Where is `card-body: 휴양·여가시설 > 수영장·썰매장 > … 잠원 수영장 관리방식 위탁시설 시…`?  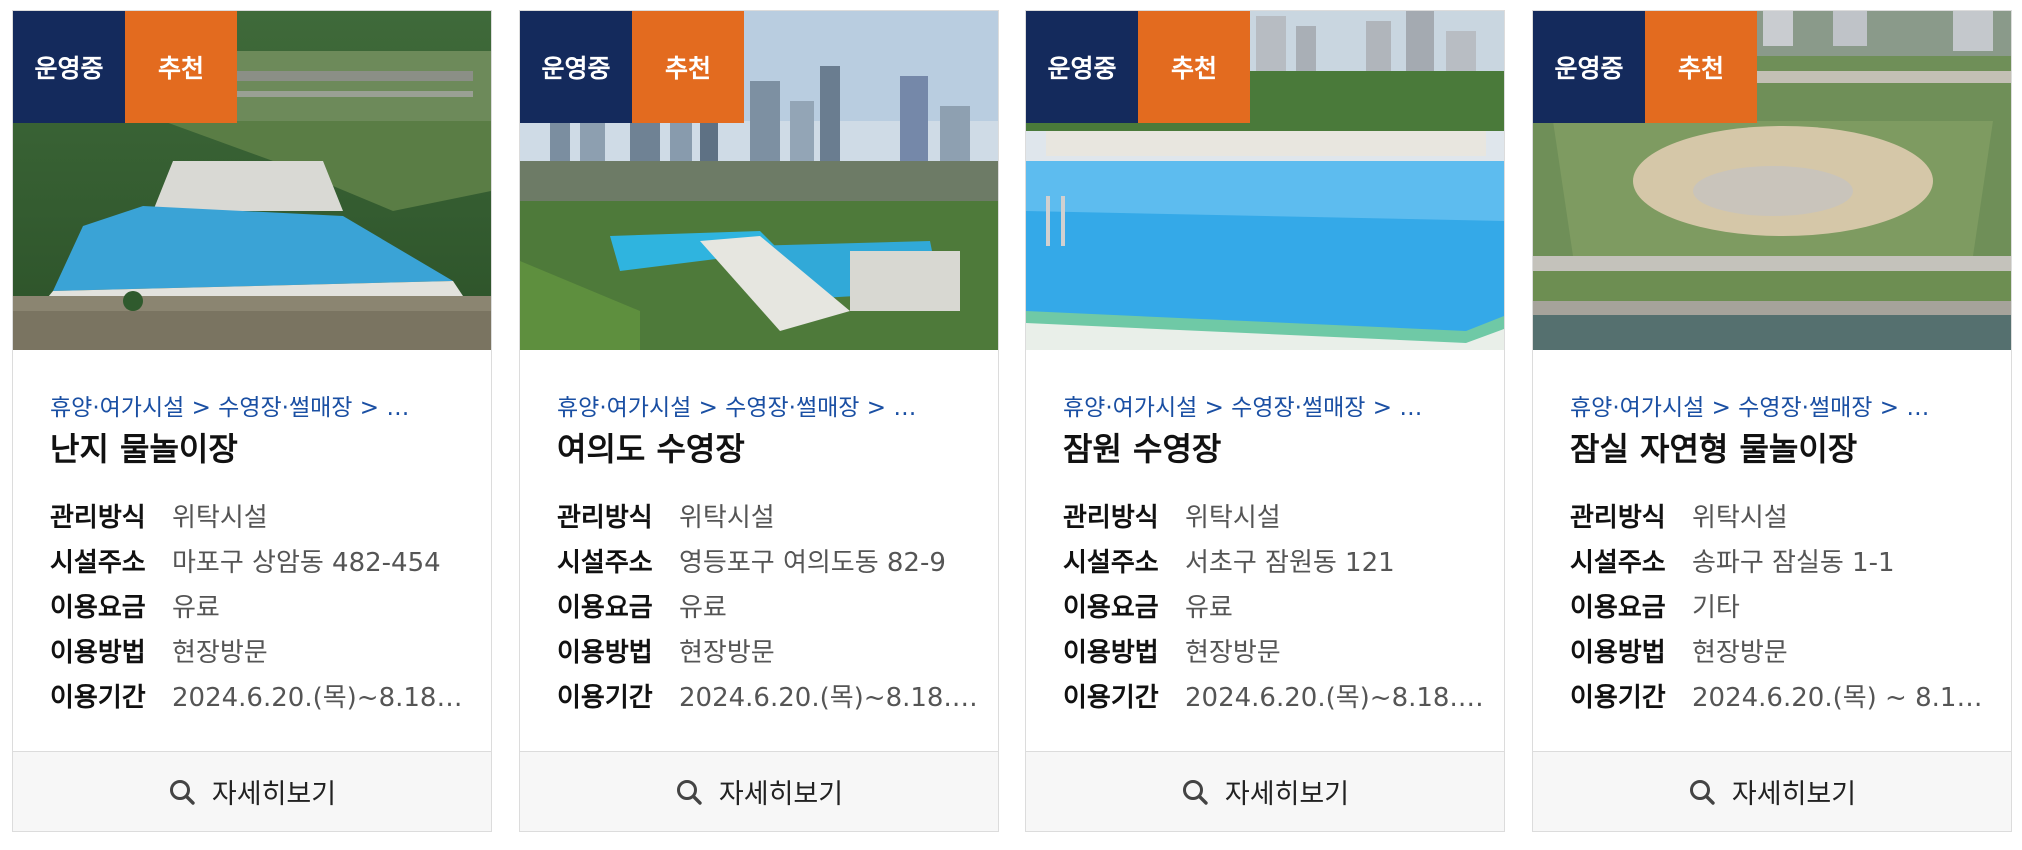 card-body: 휴양·여가시설 > 수영장·썰매장 > … 잠원 수영장 관리방식 위탁시설 시… is located at coordinates (1273, 554).